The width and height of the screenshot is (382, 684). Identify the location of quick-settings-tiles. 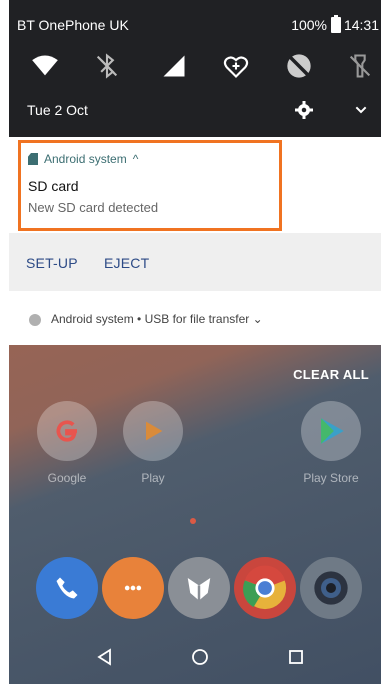
(195, 68).